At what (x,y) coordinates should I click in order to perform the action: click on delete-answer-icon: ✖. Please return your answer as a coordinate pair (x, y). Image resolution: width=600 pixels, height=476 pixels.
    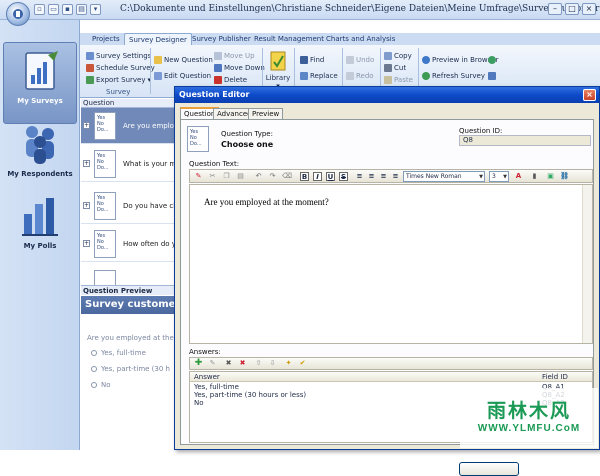
    Looking at the image, I should click on (228, 363).